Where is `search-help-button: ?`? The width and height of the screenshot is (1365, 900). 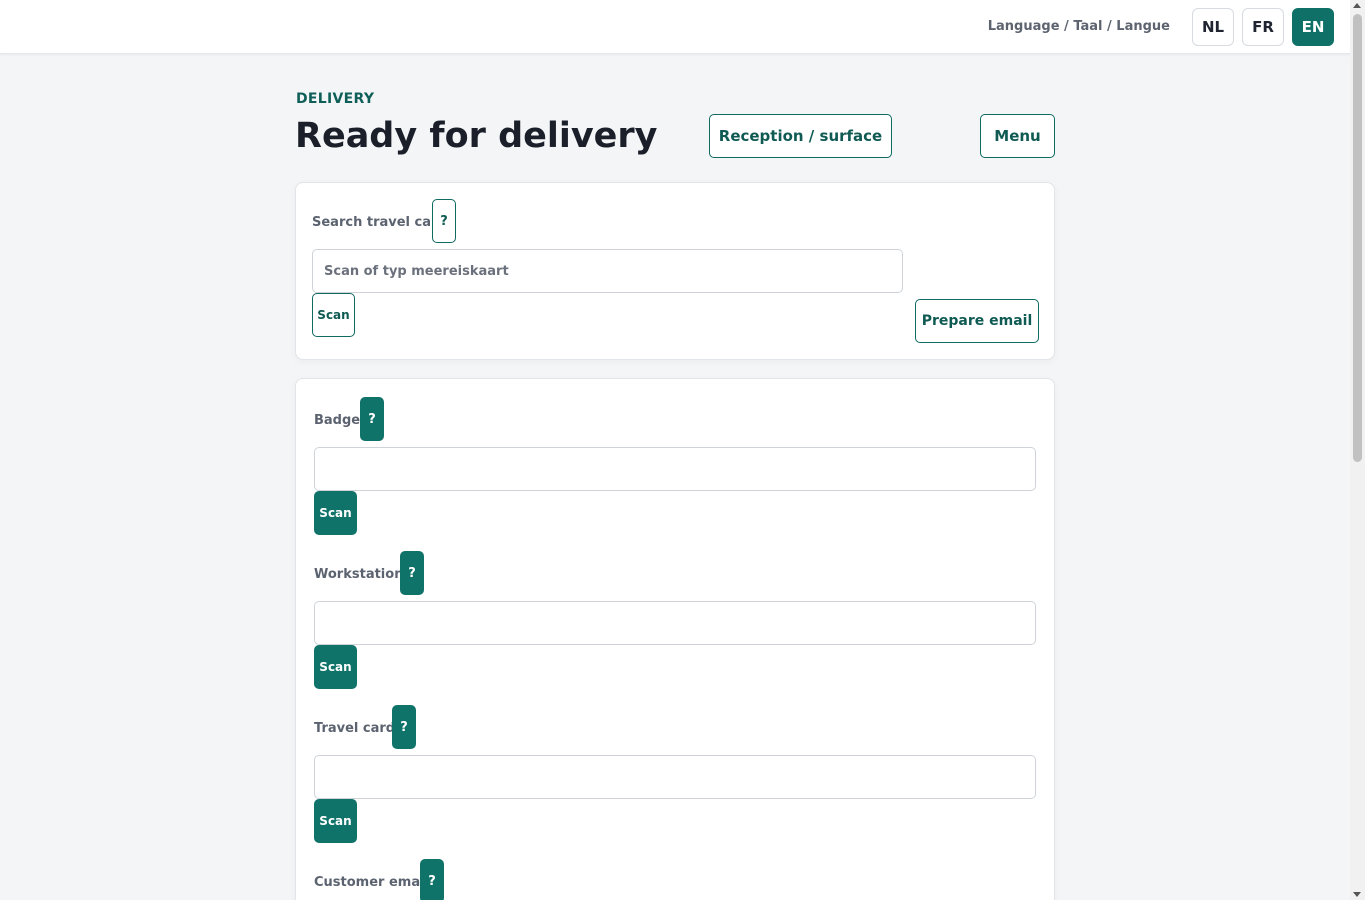 search-help-button: ? is located at coordinates (444, 221).